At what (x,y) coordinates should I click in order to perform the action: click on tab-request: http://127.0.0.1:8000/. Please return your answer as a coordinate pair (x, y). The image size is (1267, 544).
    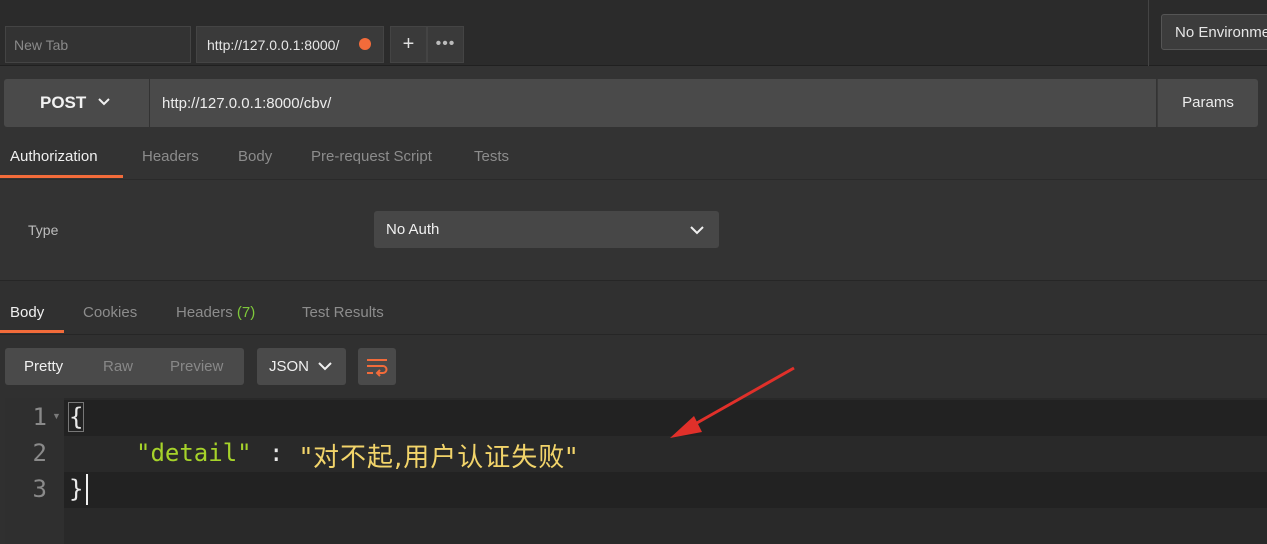
    Looking at the image, I should click on (290, 44).